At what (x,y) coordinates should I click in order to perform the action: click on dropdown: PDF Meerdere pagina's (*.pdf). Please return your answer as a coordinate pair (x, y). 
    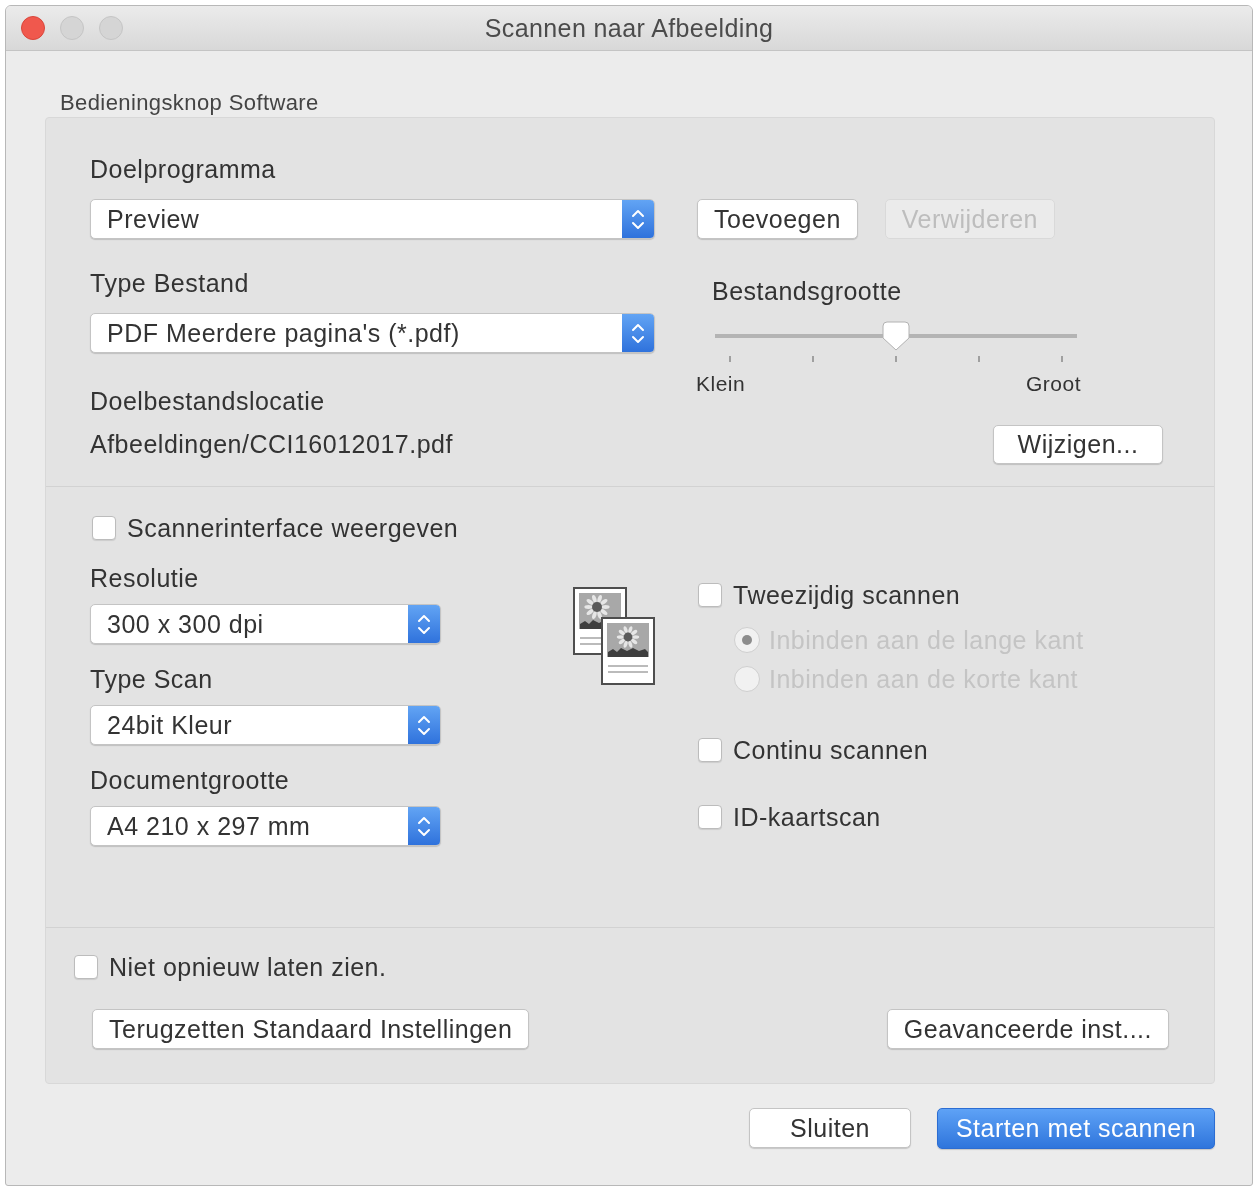
    Looking at the image, I should click on (372, 333).